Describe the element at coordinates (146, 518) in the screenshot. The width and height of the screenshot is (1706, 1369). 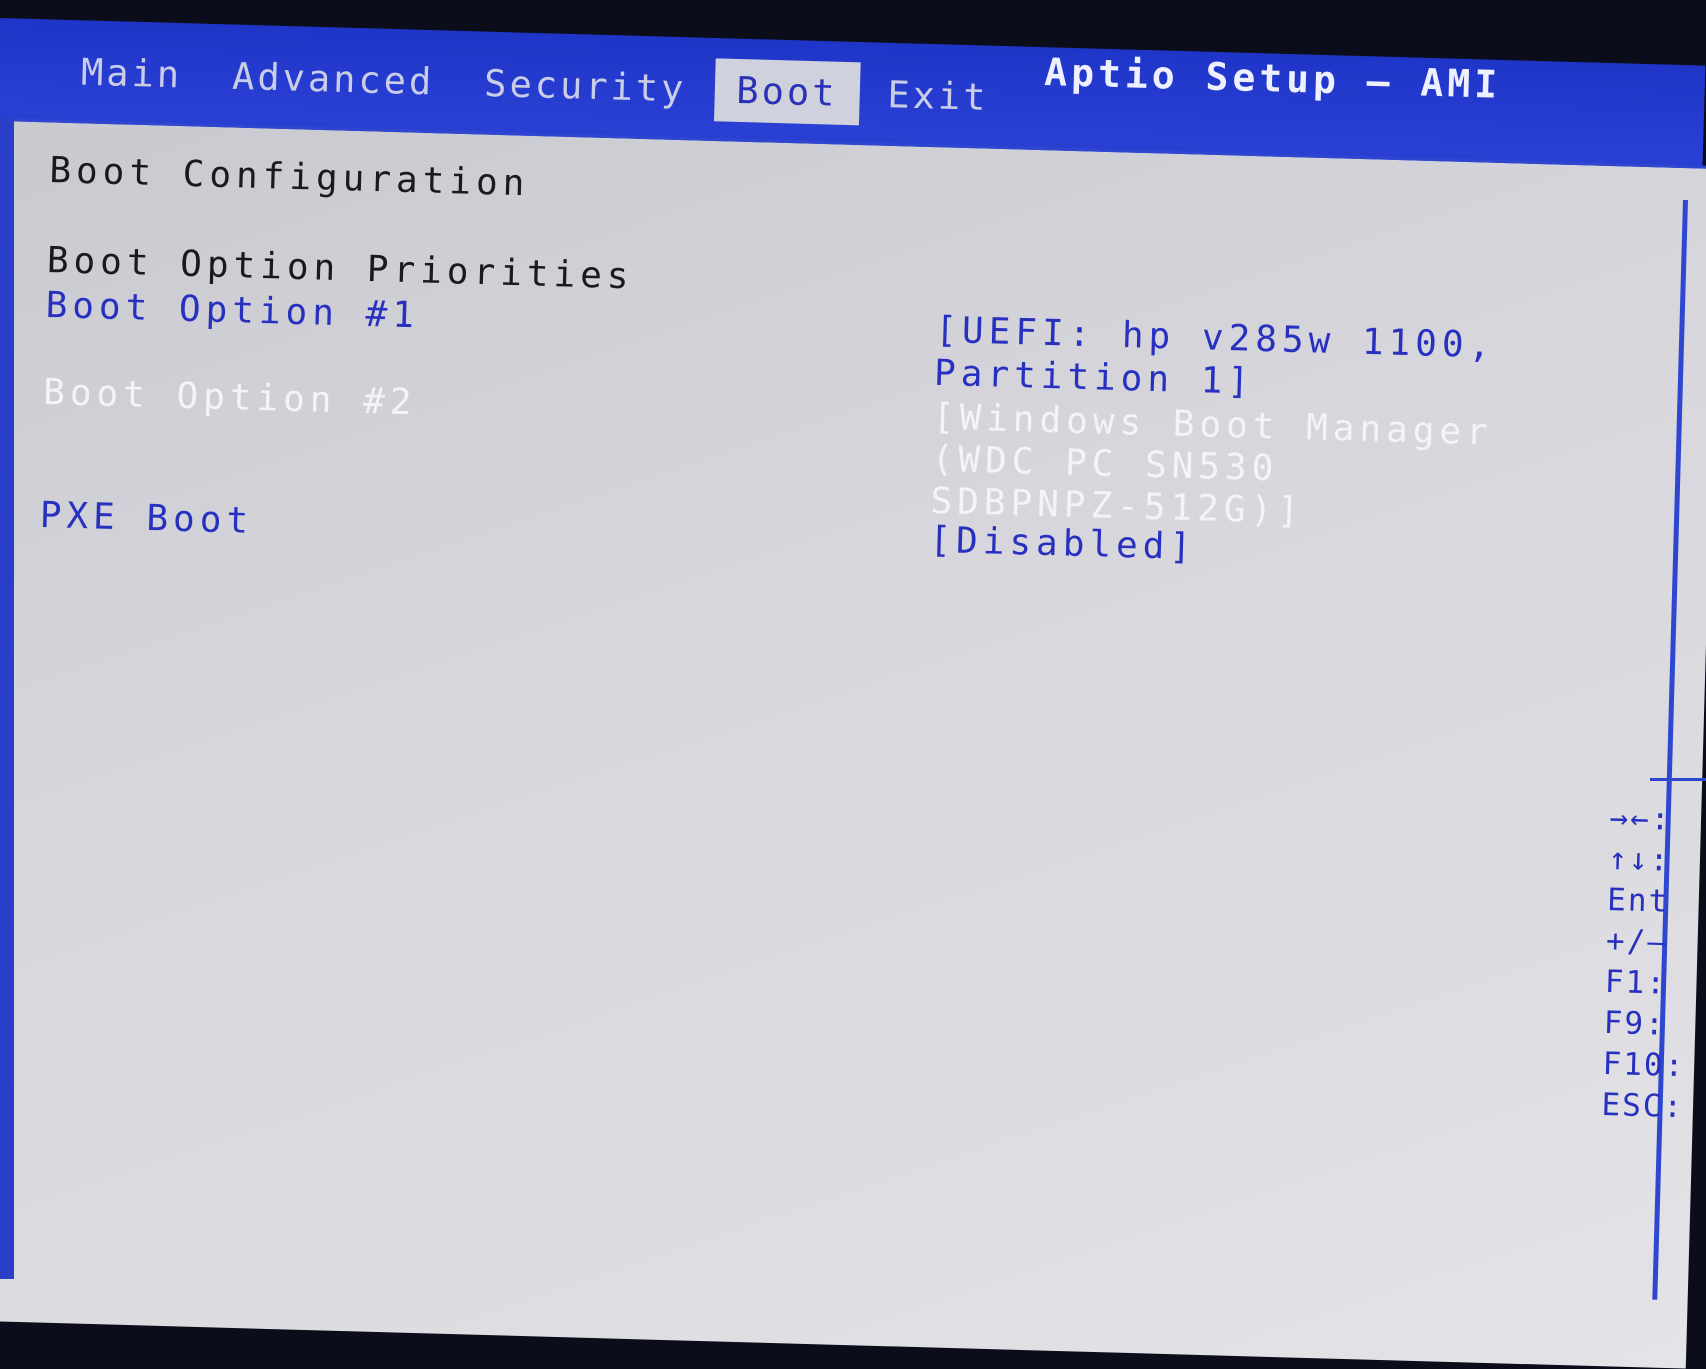
I see `pxe-boot-label: PXE Boot` at that location.